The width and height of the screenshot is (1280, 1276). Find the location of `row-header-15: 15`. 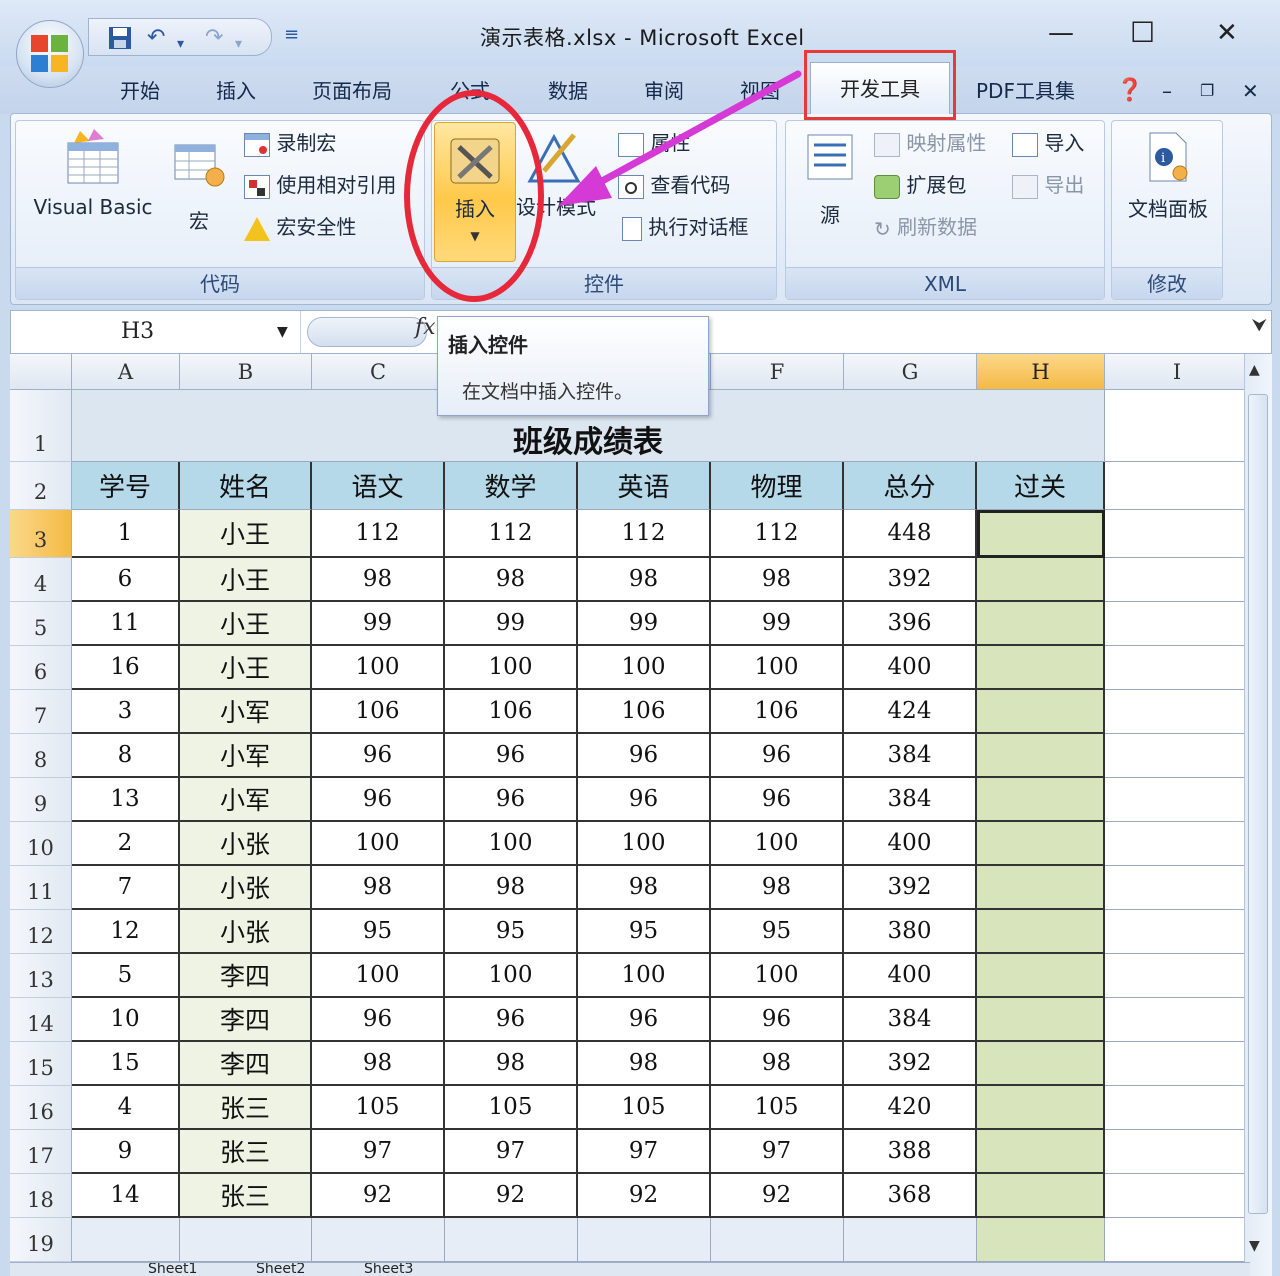

row-header-15: 15 is located at coordinates (41, 1064).